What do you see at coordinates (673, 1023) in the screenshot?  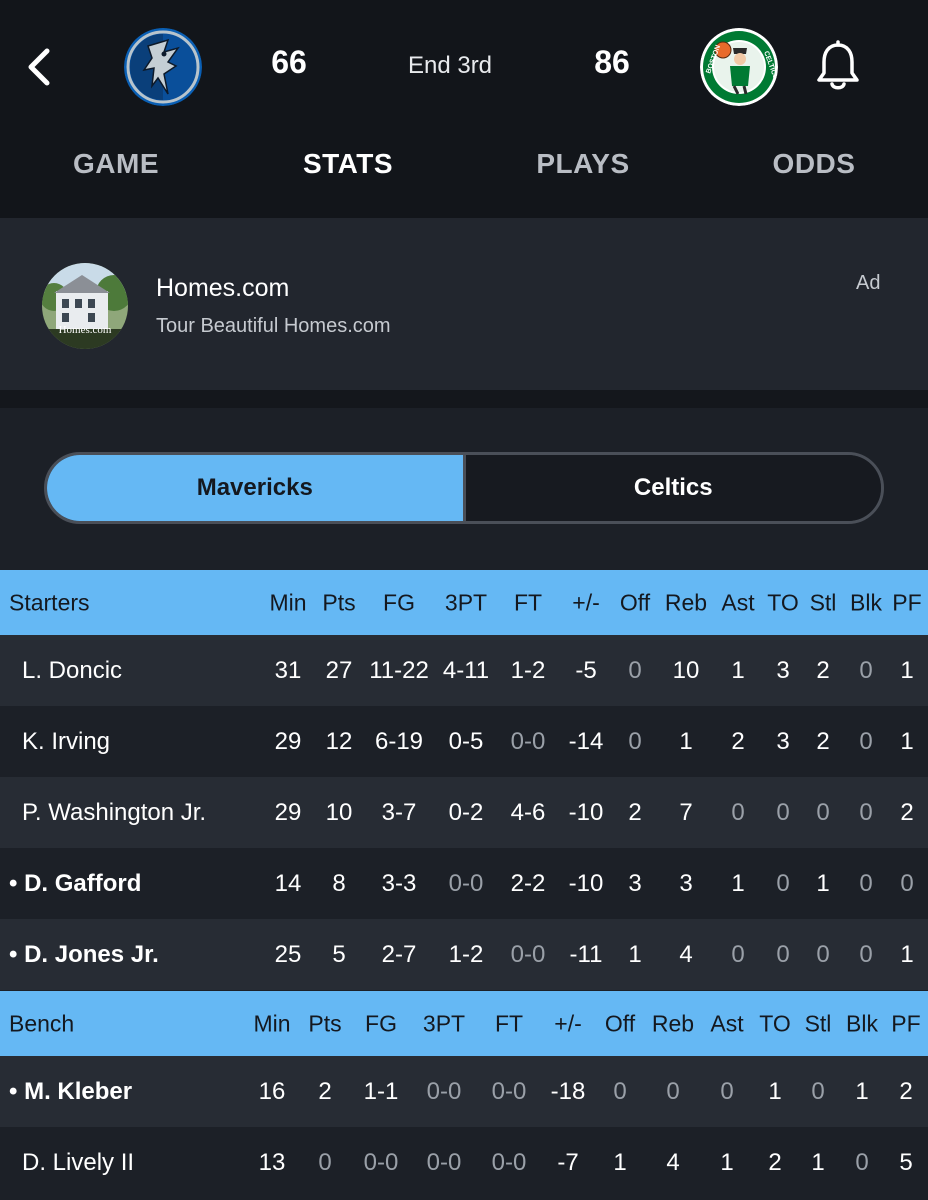 I see `col-reb: Reb` at bounding box center [673, 1023].